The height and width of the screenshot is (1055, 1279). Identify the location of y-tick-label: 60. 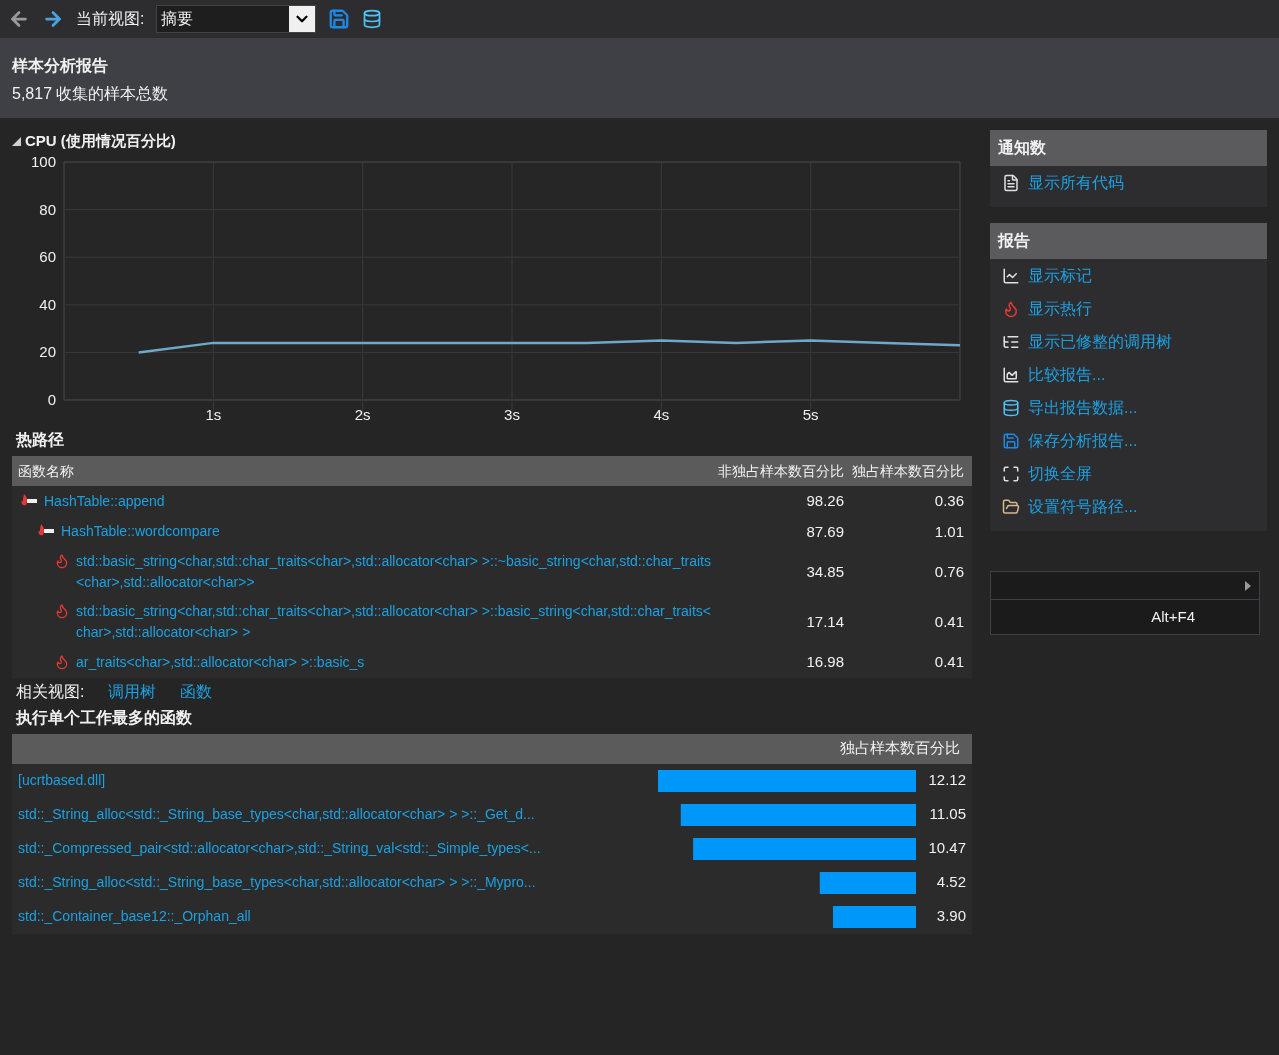
(47, 257).